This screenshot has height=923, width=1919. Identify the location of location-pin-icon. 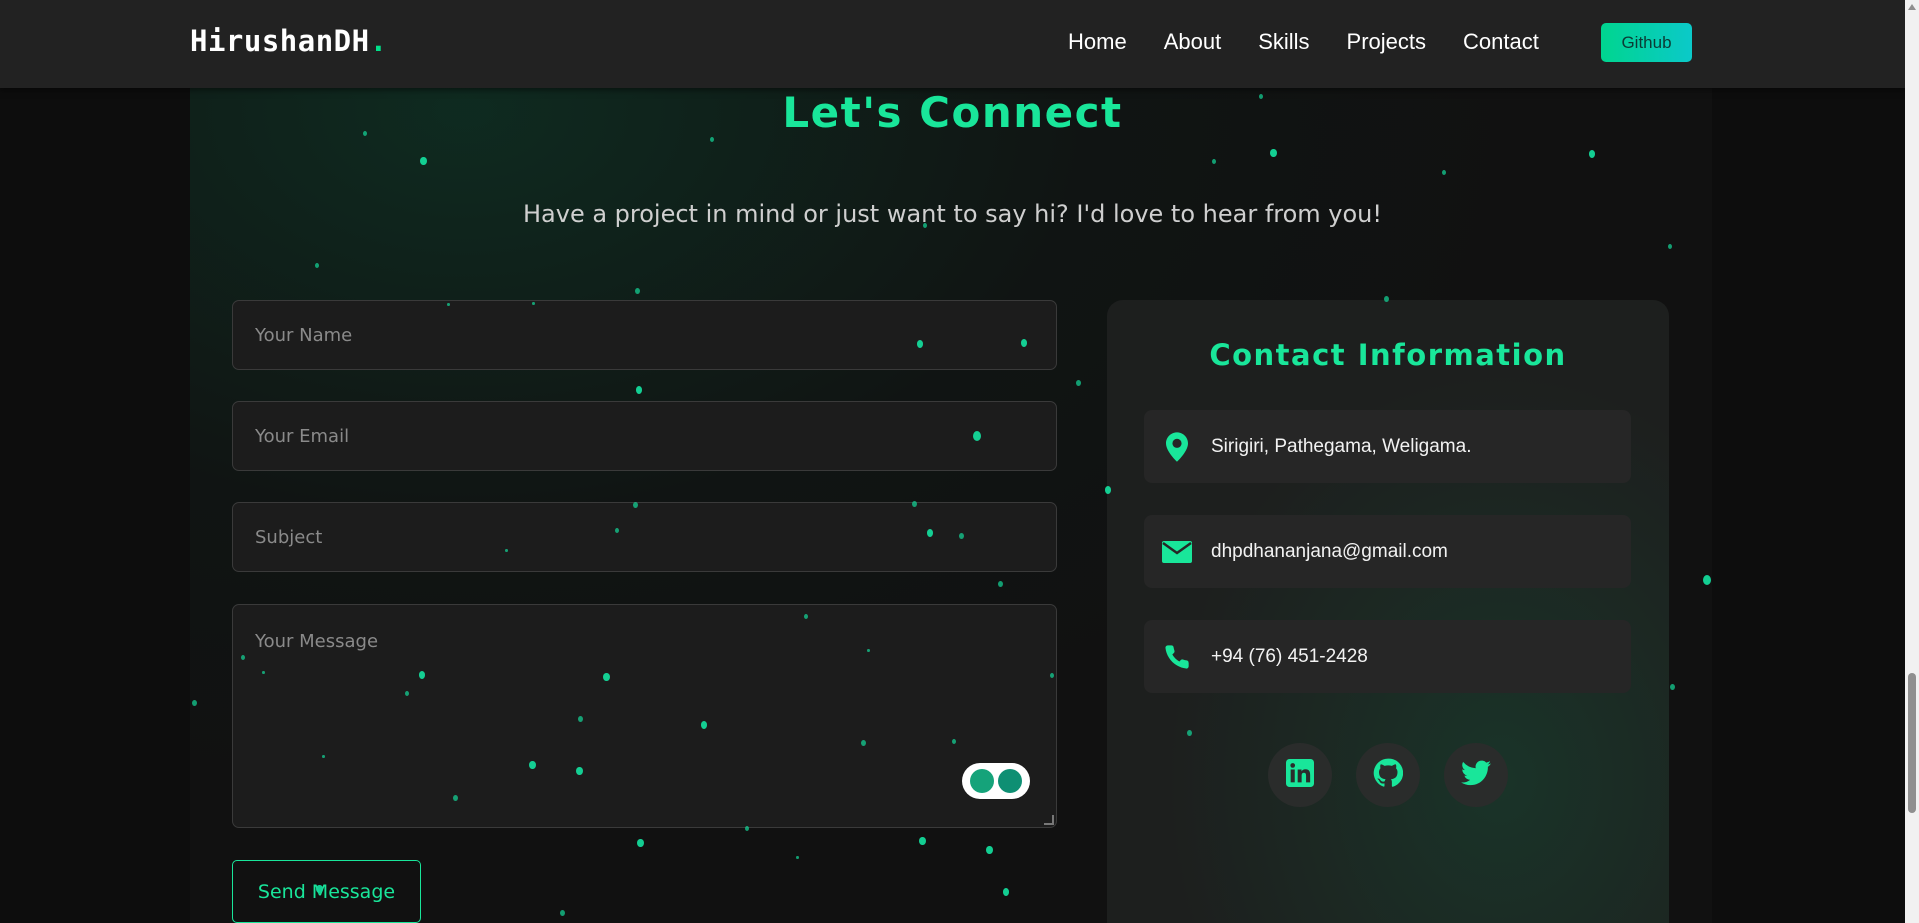
(1177, 446).